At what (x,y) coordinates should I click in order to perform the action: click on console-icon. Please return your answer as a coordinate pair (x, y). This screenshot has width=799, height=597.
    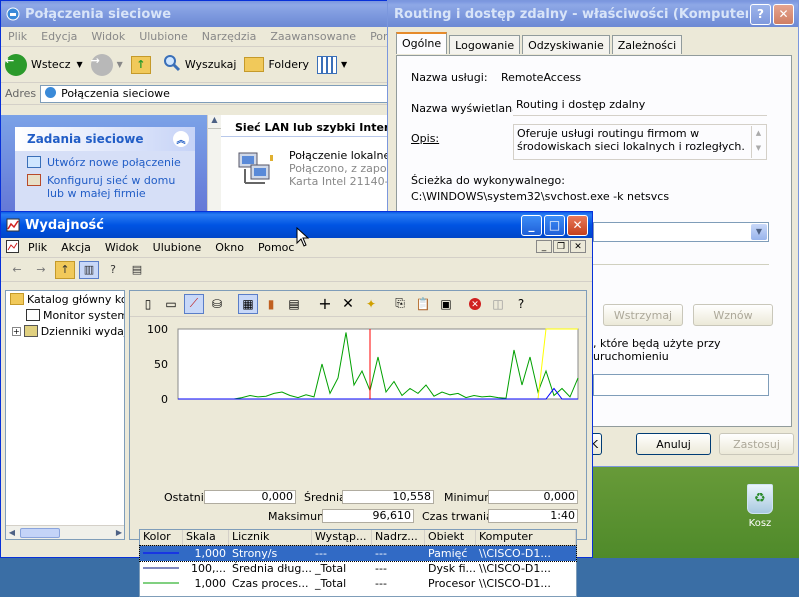
    Looking at the image, I should click on (11, 247).